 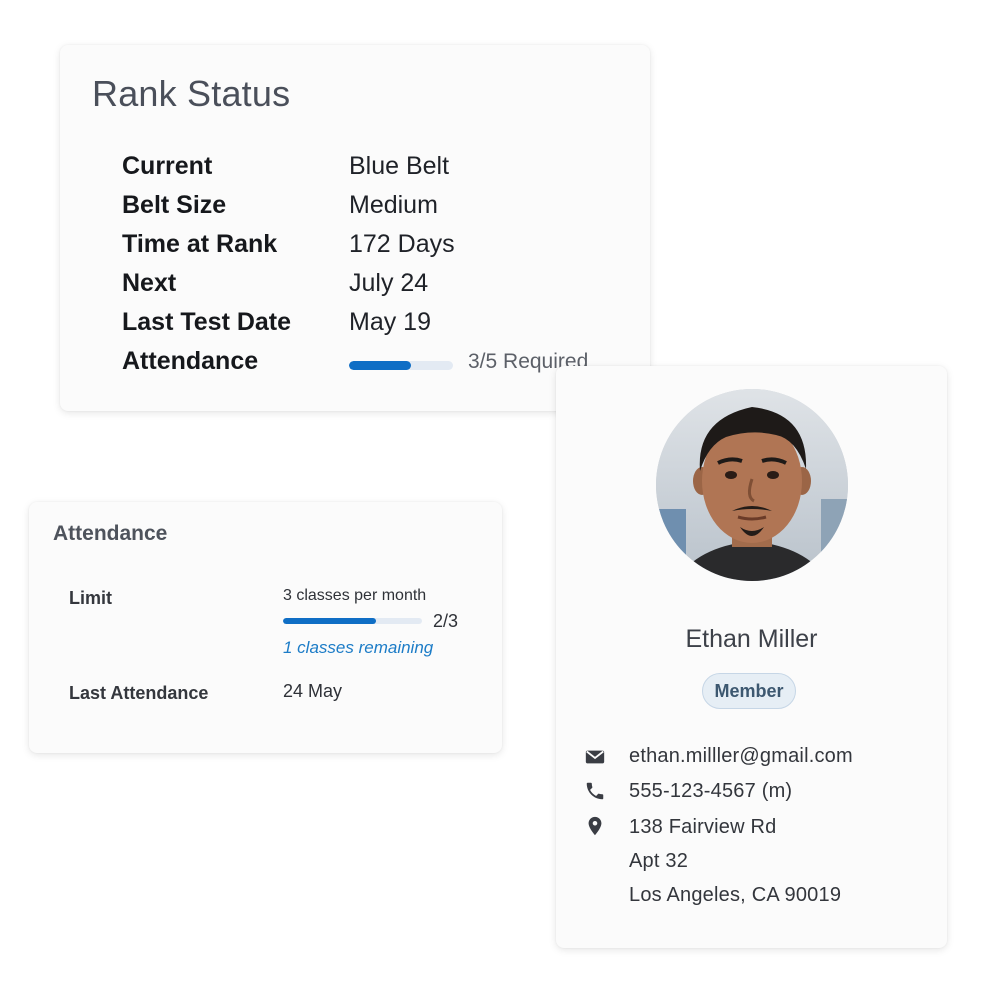 I want to click on map-pin-icon, so click(x=595, y=826).